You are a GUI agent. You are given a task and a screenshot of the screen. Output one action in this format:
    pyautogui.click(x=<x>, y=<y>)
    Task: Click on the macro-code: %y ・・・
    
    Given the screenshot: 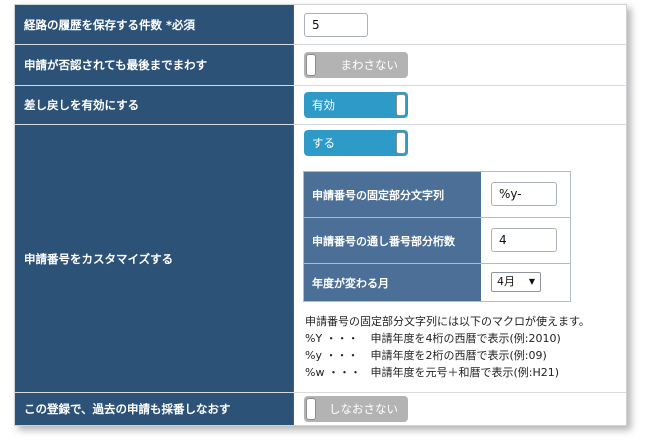 What is the action you would take?
    pyautogui.click(x=332, y=355)
    